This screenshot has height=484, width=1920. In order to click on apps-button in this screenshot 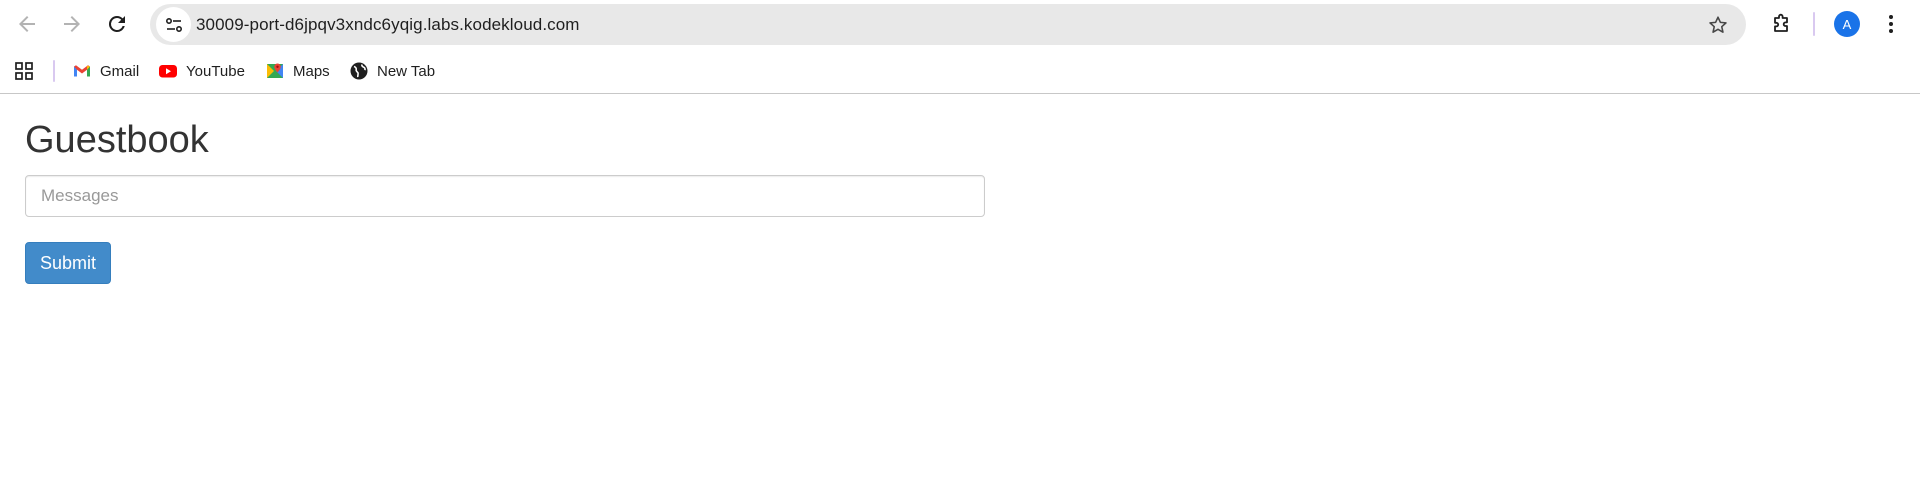, I will do `click(24, 71)`.